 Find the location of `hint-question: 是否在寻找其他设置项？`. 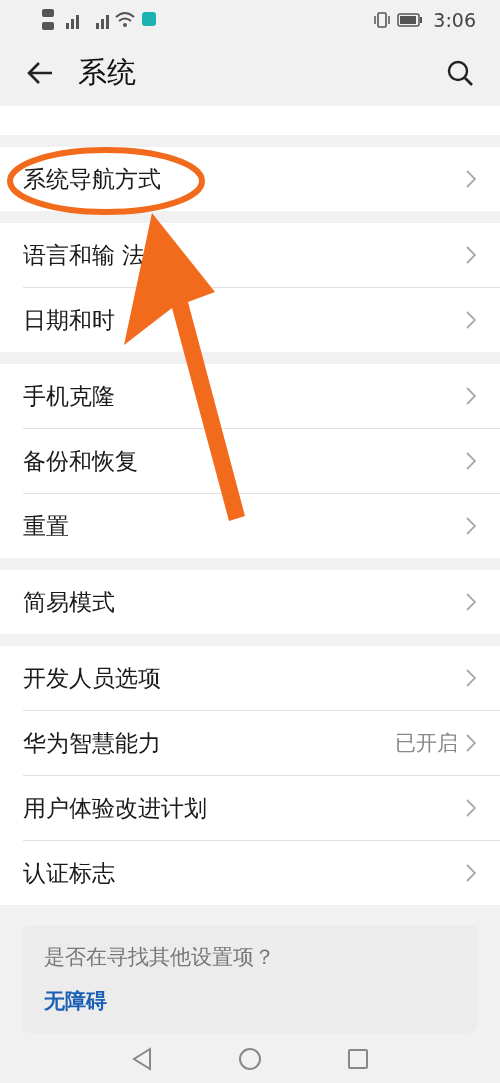

hint-question: 是否在寻找其他设置项？ is located at coordinates (159, 957).